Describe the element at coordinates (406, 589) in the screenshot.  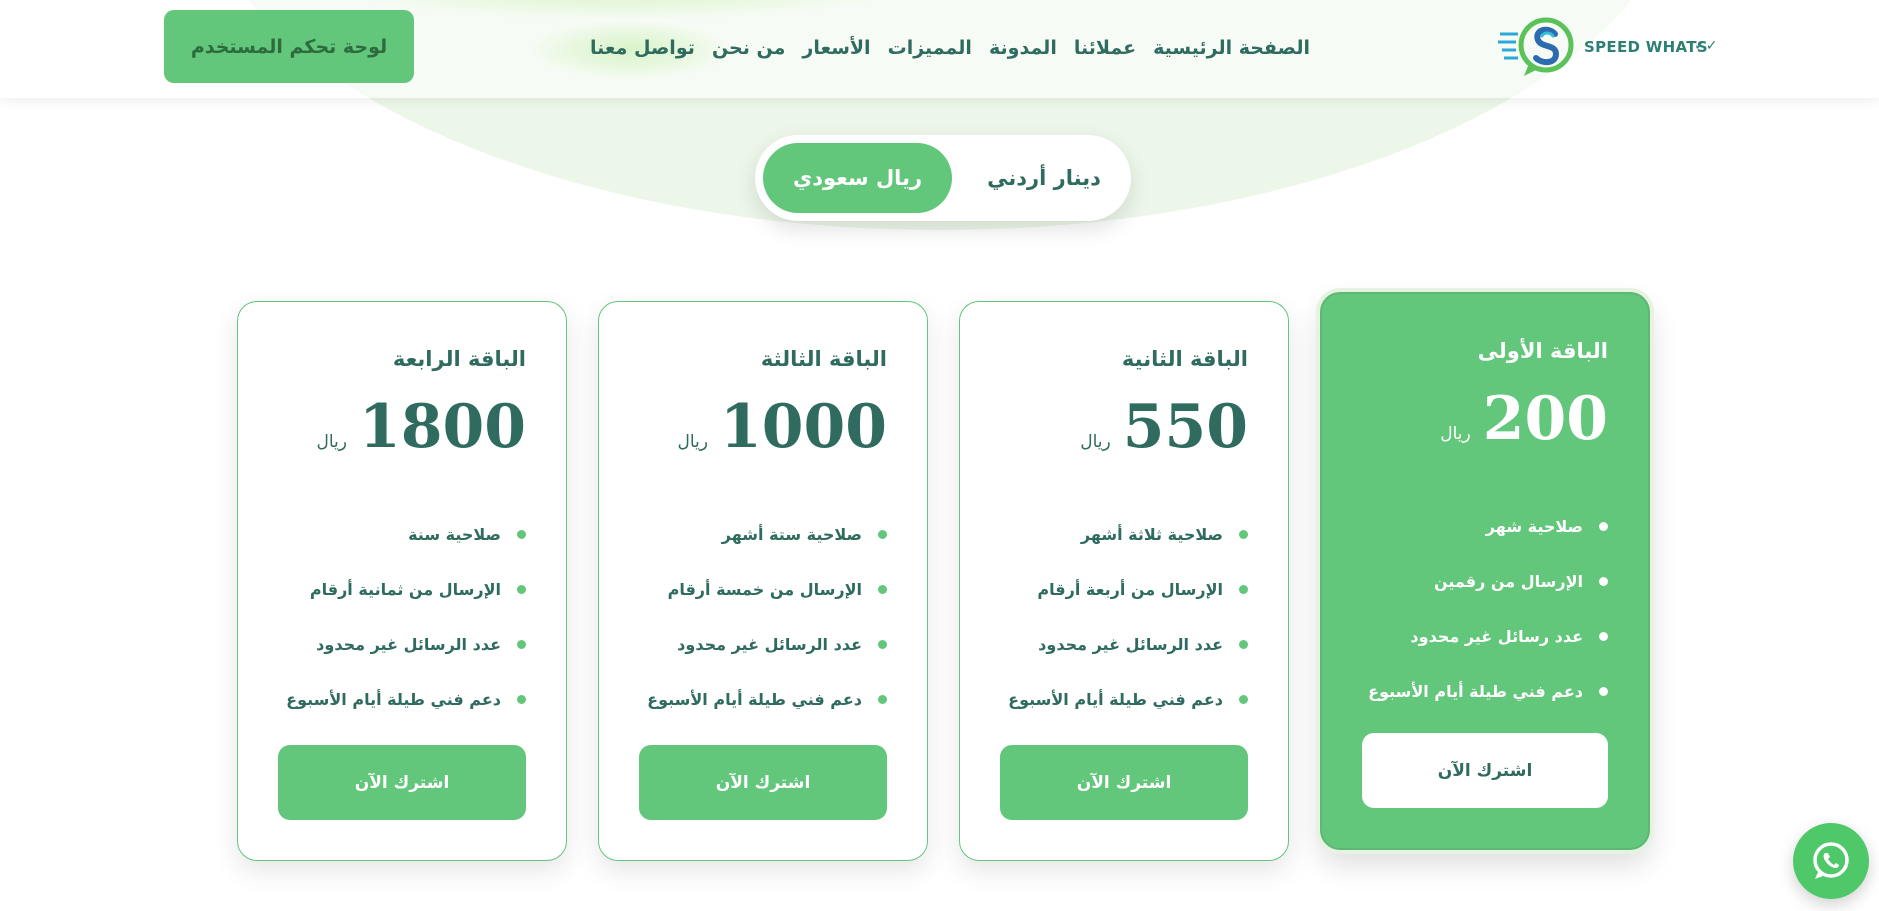
I see `plan-feature: الإرسال من ثمانية أرقام` at that location.